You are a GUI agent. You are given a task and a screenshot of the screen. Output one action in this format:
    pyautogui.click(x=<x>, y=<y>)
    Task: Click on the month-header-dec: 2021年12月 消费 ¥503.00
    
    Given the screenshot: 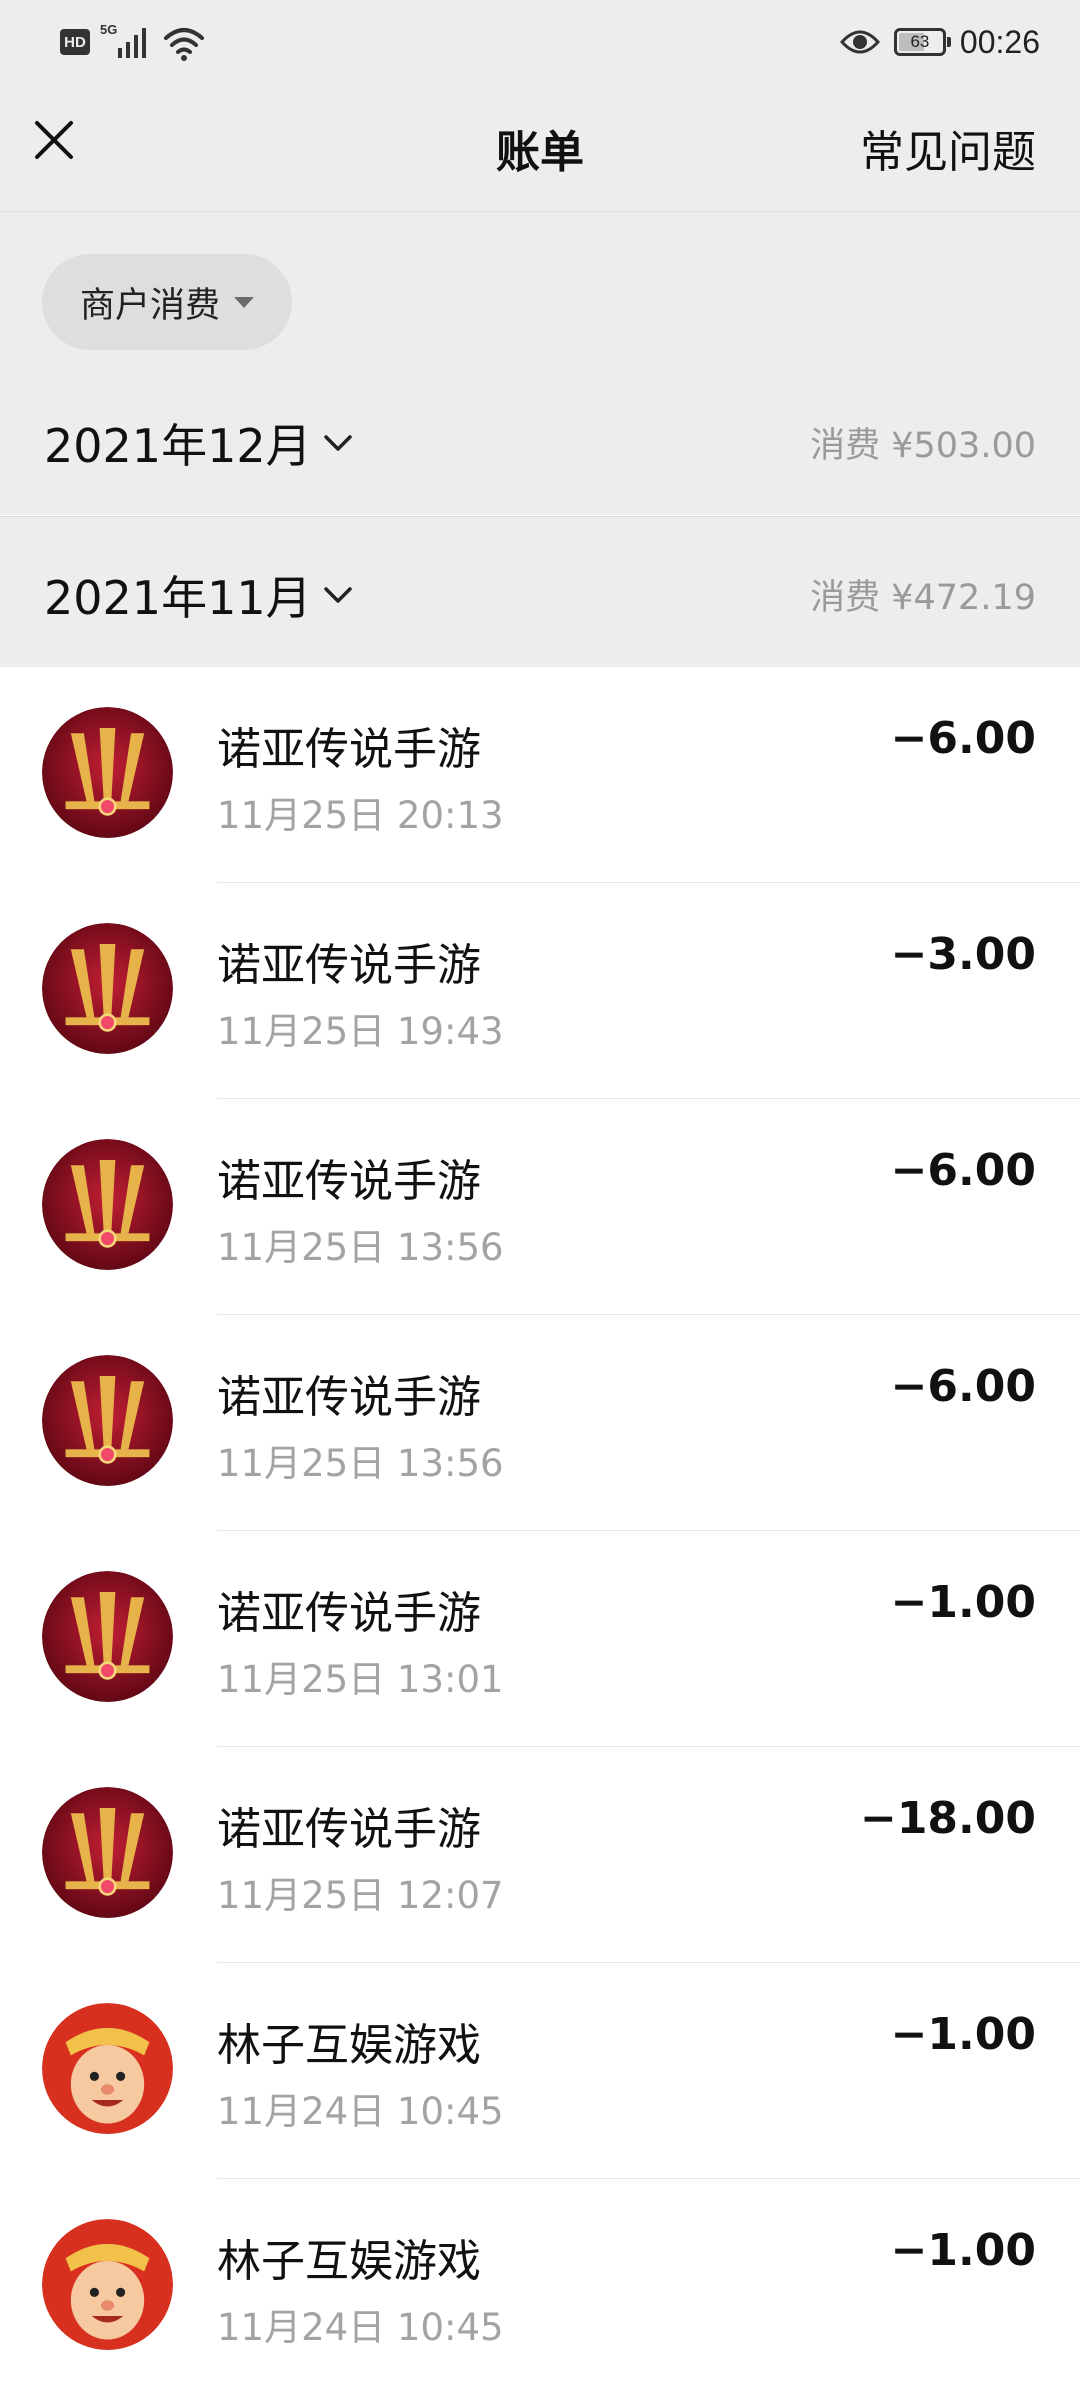 What is the action you would take?
    pyautogui.click(x=540, y=440)
    